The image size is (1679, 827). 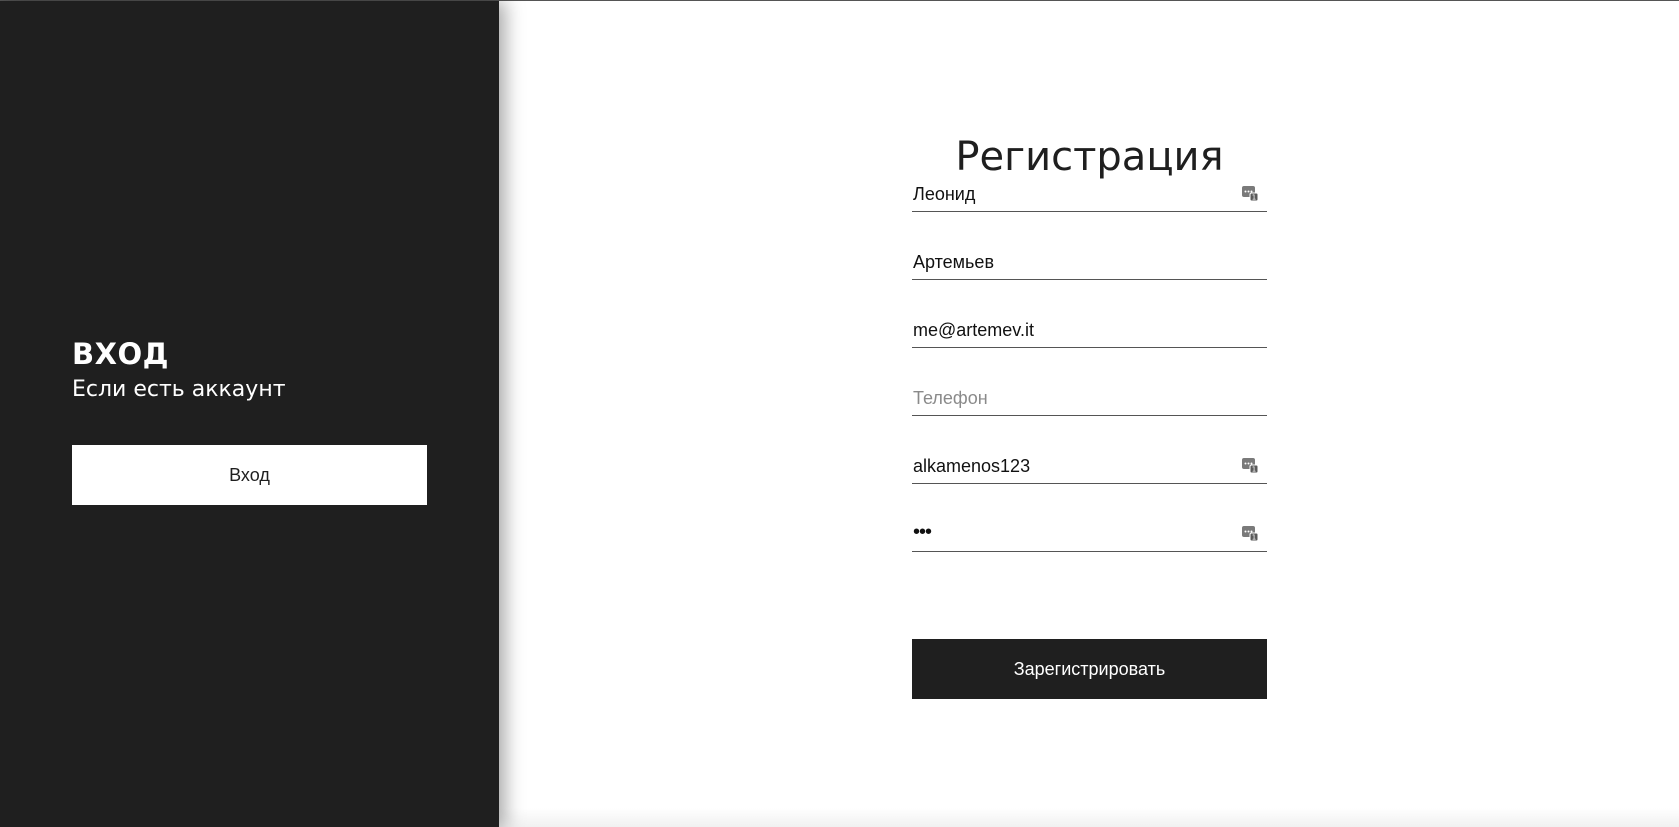 What do you see at coordinates (1073, 194) in the screenshot?
I see `first-name-input` at bounding box center [1073, 194].